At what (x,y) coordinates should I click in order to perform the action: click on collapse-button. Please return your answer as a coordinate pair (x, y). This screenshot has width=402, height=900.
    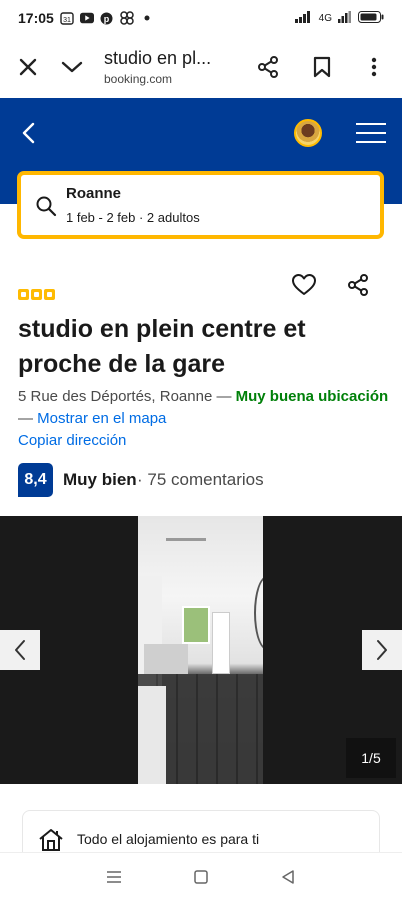
    Looking at the image, I should click on (72, 67).